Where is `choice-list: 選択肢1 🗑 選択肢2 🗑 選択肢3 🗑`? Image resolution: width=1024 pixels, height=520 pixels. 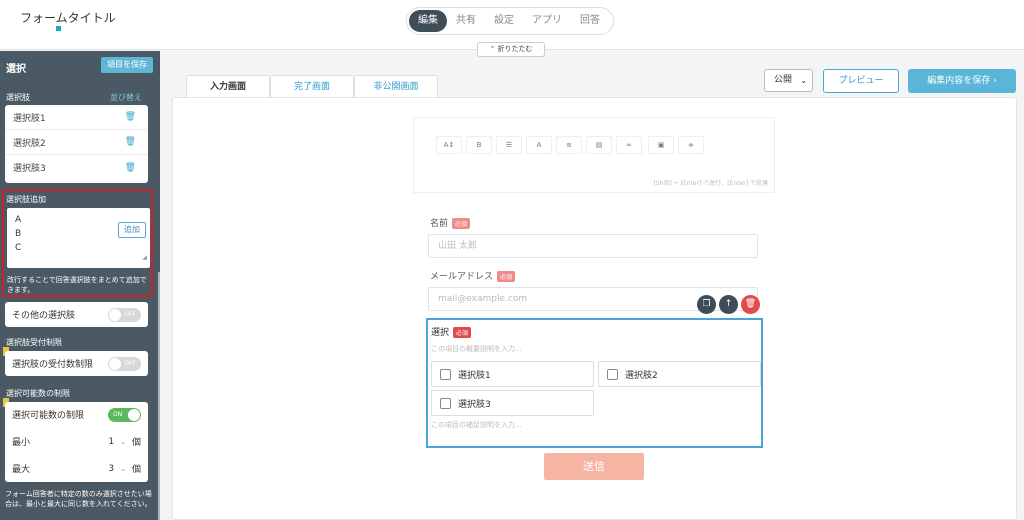 choice-list: 選択肢1 🗑 選択肢2 🗑 選択肢3 🗑 is located at coordinates (76, 144).